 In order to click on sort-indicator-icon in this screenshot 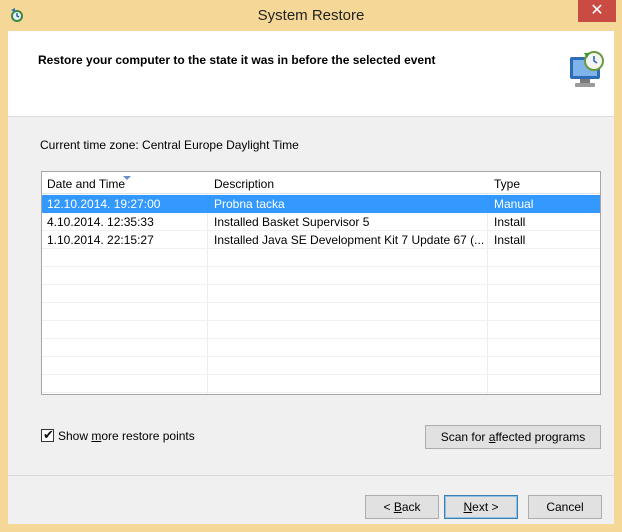, I will do `click(127, 178)`.